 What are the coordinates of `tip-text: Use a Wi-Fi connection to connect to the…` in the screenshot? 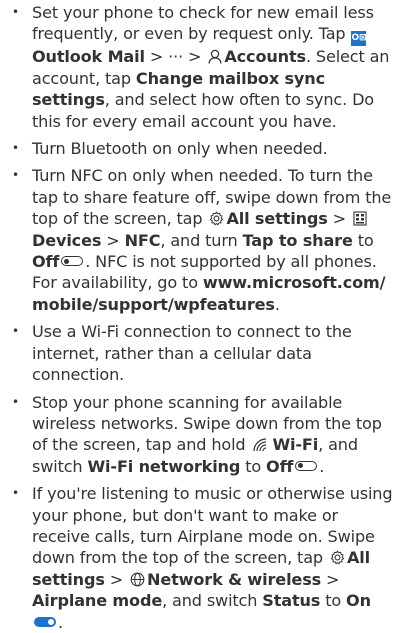 It's located at (192, 353).